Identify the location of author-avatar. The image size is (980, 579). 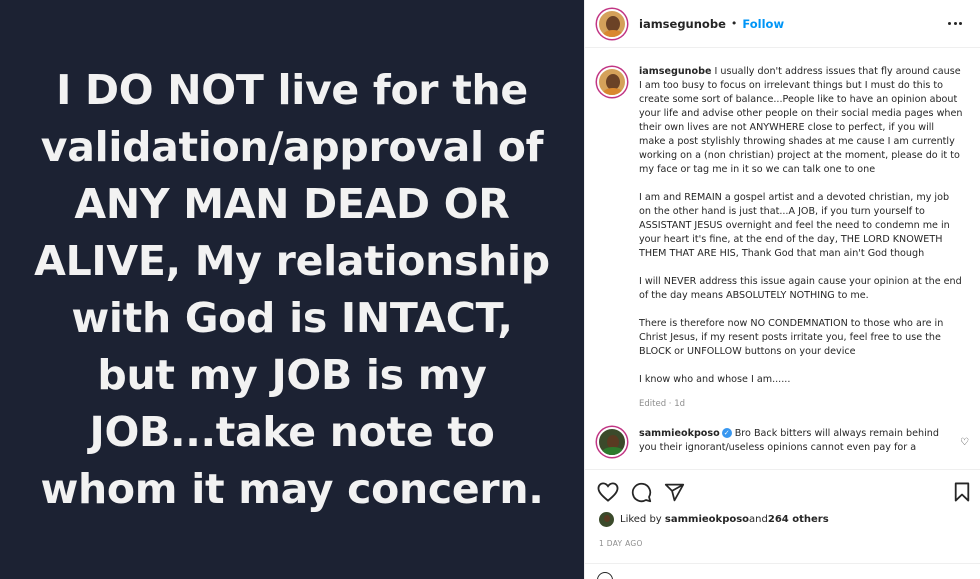
(612, 23).